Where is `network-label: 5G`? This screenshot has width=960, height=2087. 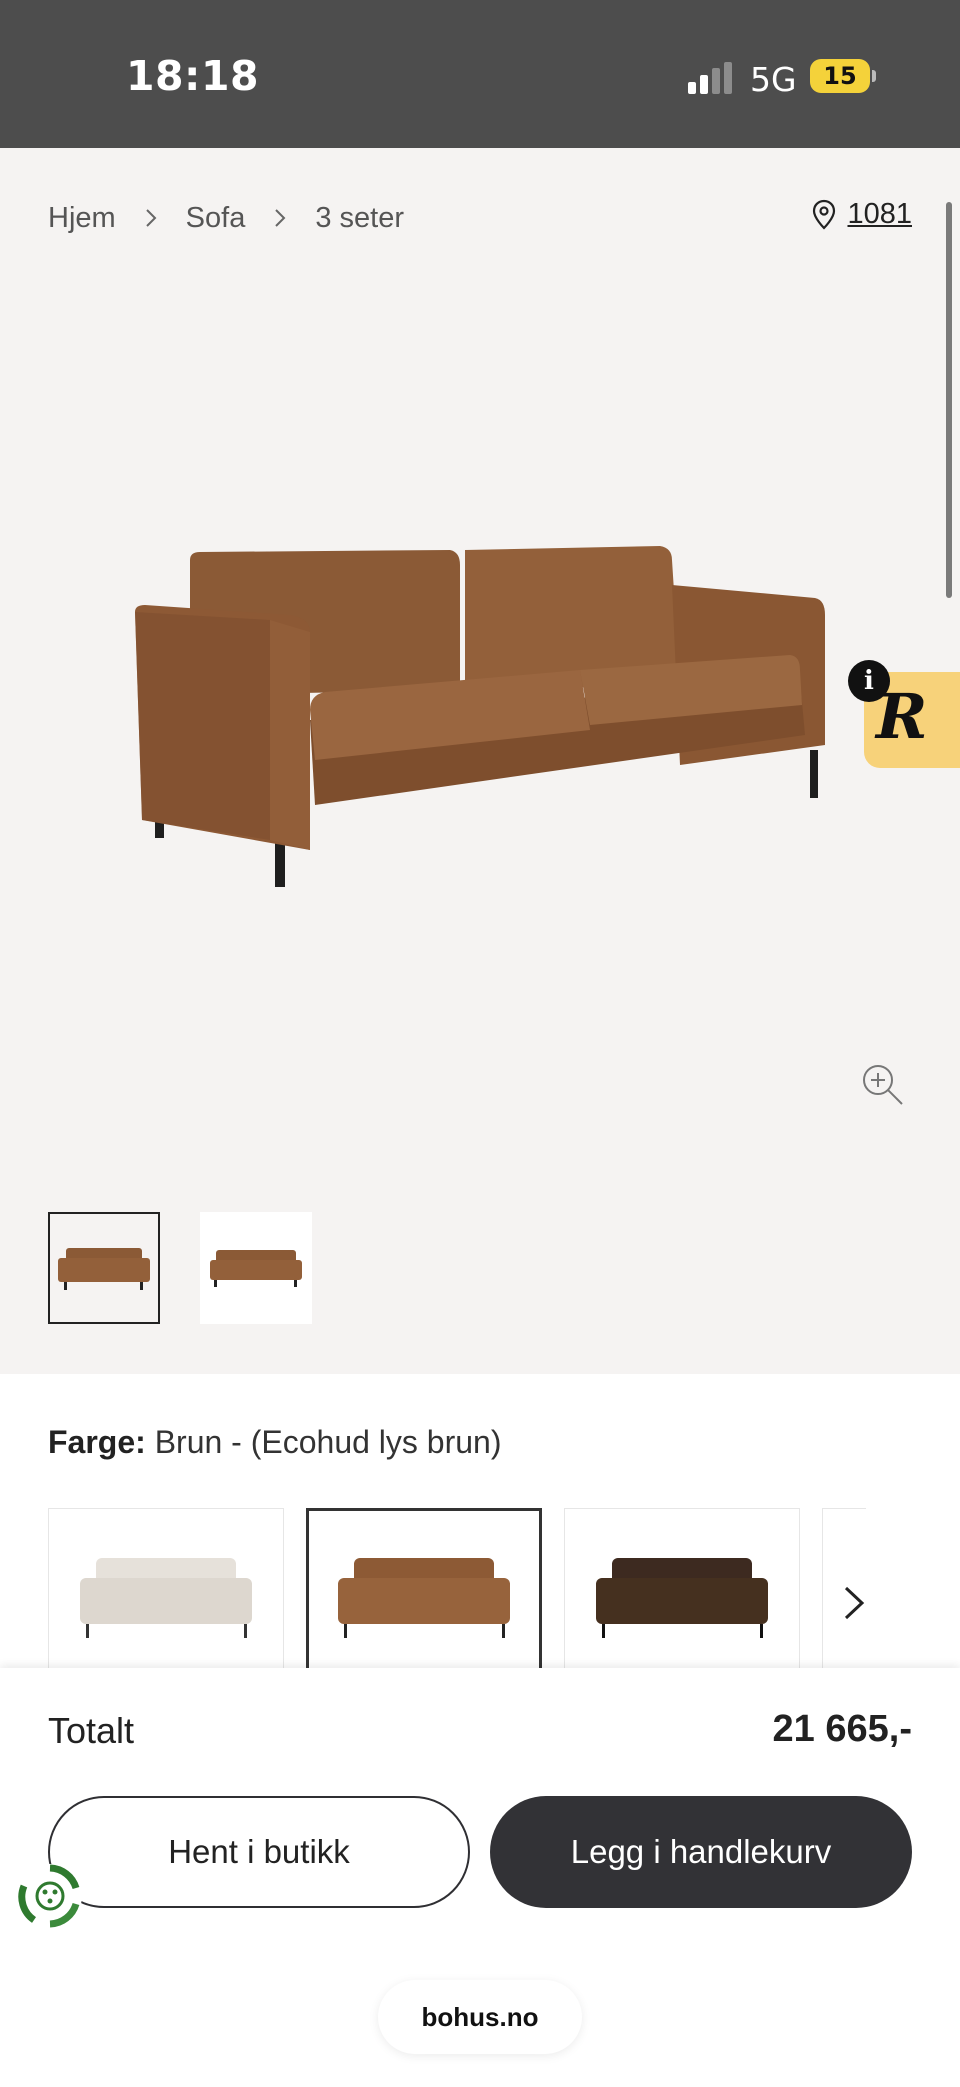
network-label: 5G is located at coordinates (773, 79).